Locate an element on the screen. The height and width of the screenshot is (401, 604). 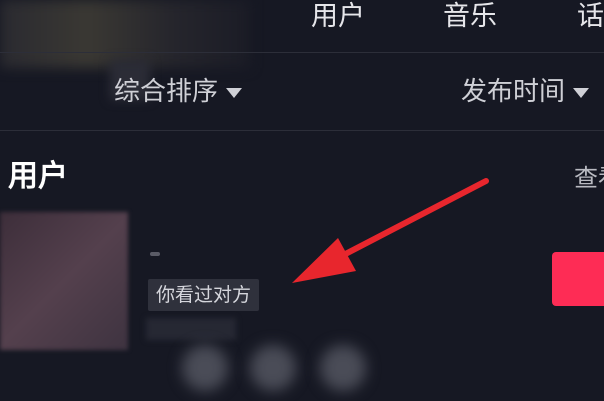
red-arrow-icon is located at coordinates (390, 230).